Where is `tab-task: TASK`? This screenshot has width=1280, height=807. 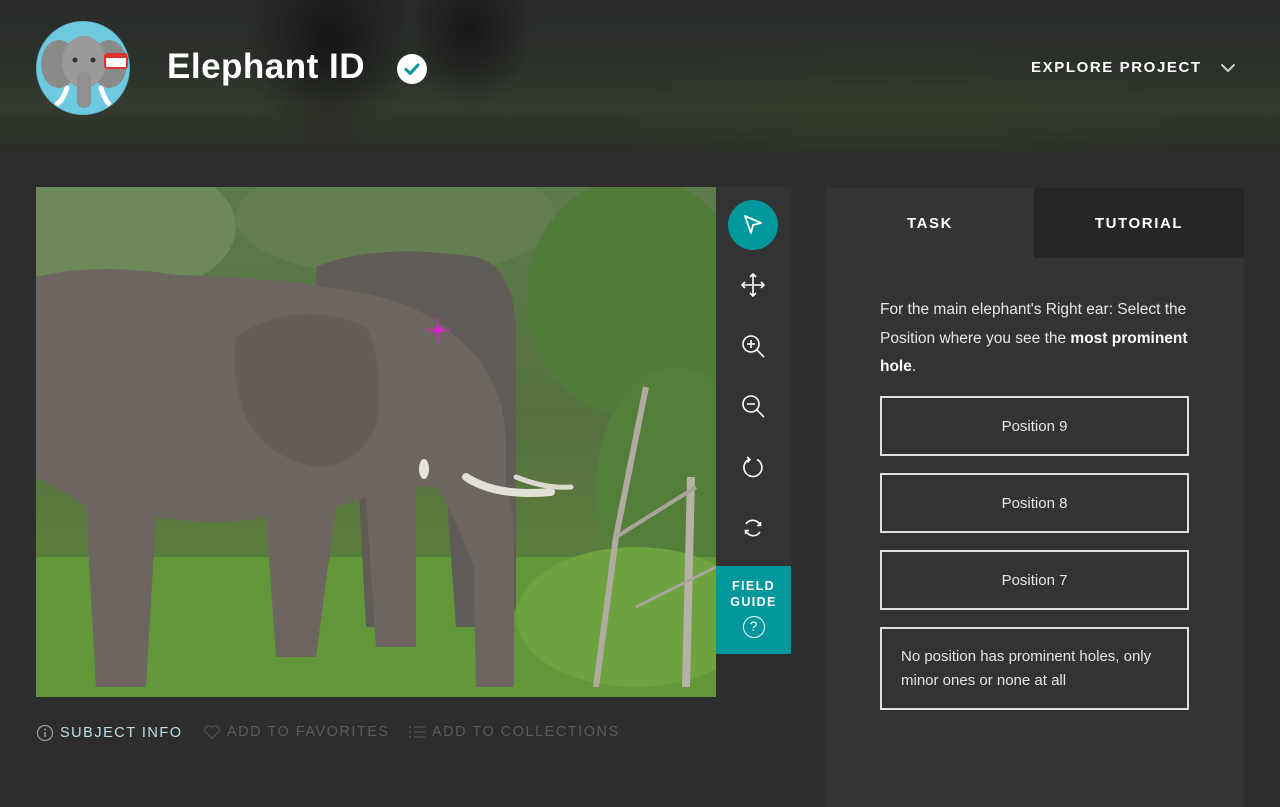
tab-task: TASK is located at coordinates (930, 223).